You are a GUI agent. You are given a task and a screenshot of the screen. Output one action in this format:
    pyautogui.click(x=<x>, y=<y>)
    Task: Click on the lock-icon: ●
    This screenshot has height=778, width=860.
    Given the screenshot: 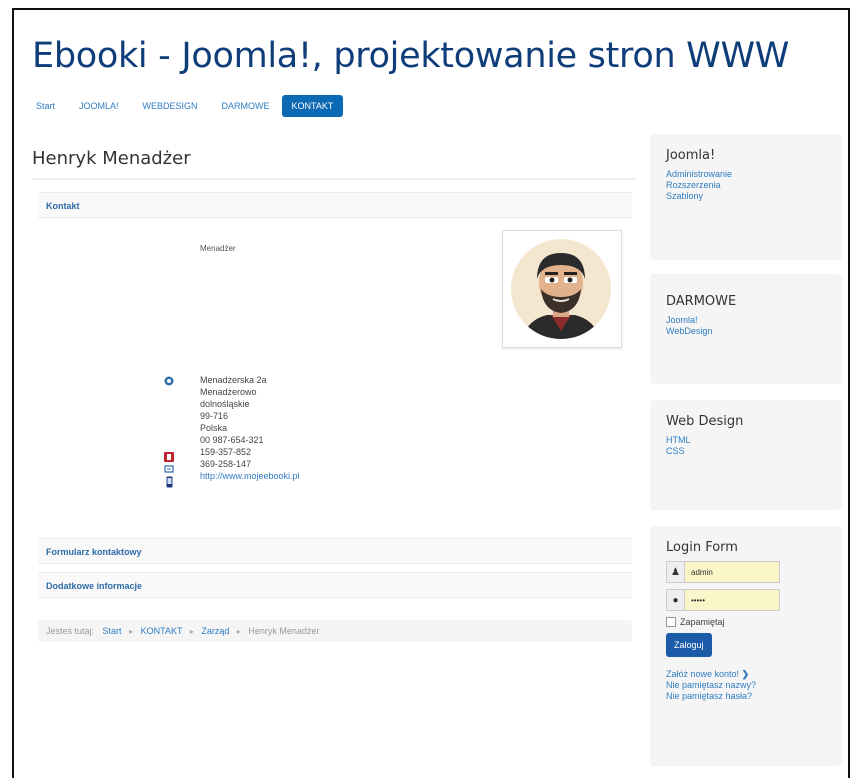 What is the action you would take?
    pyautogui.click(x=675, y=600)
    